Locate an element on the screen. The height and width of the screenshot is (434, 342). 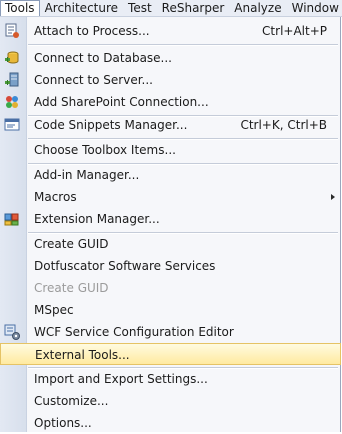
menu-item-shortcut: Ctrl+Alt+P is located at coordinates (294, 31).